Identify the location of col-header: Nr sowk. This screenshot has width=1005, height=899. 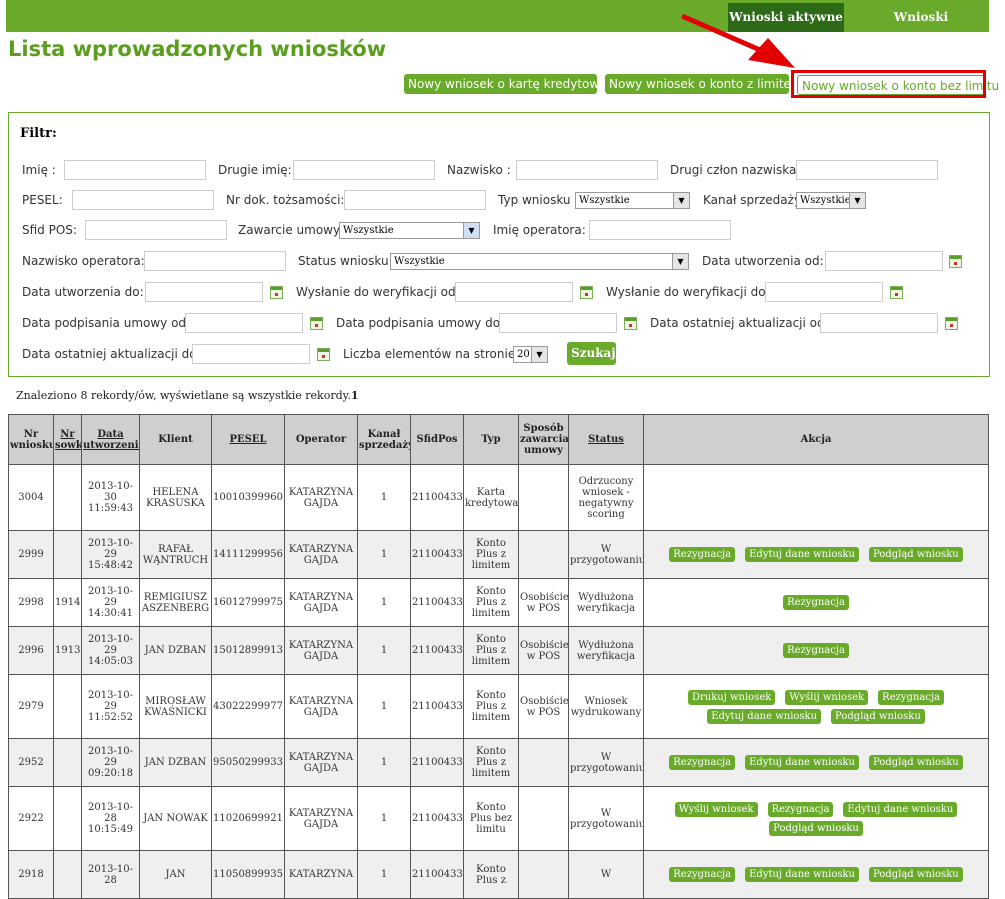
(67, 439).